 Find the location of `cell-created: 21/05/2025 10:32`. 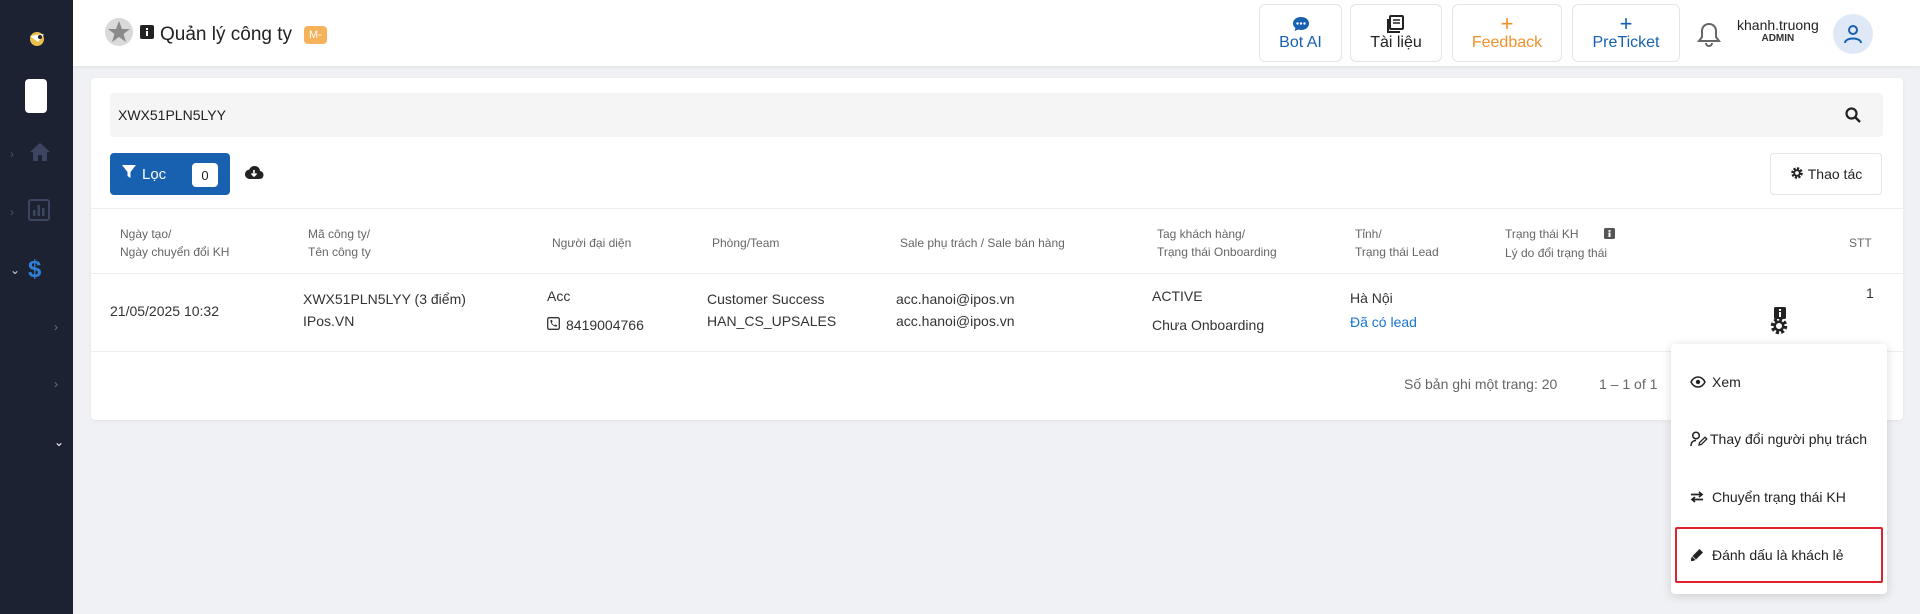

cell-created: 21/05/2025 10:32 is located at coordinates (164, 311).